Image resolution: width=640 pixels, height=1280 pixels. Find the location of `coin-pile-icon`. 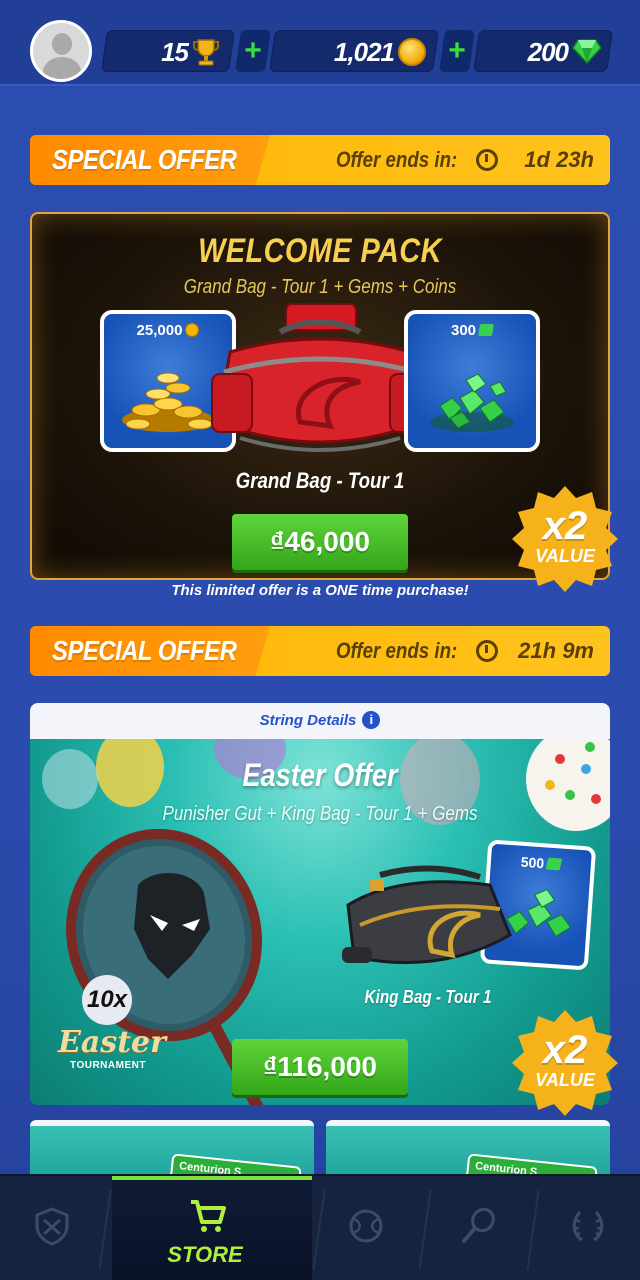

coin-pile-icon is located at coordinates (168, 402).